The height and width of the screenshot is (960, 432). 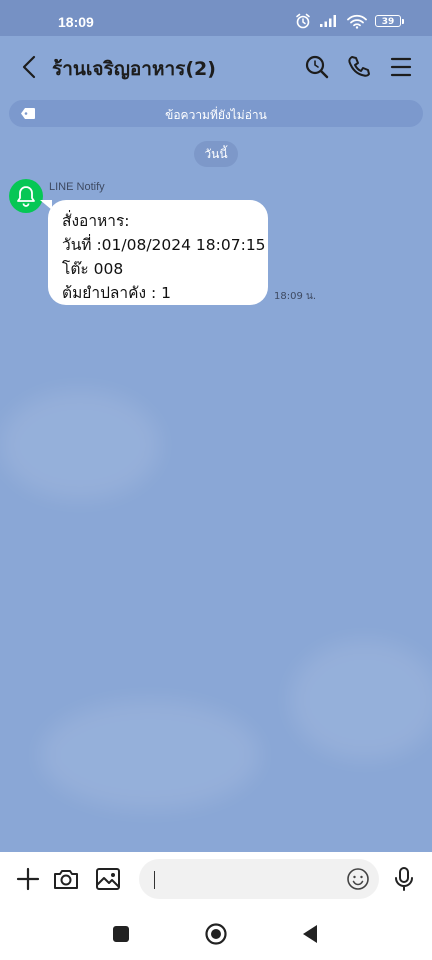 I want to click on search-icon, so click(x=317, y=67).